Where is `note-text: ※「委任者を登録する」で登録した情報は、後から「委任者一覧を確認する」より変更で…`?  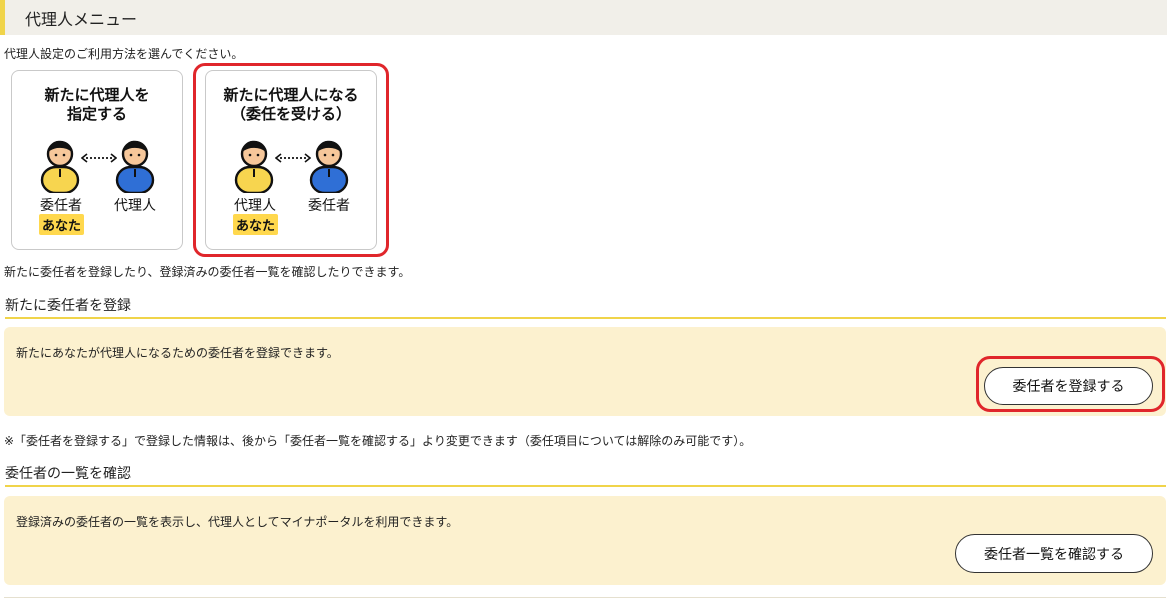 note-text: ※「委任者を登録する」で登録した情報は、後から「委任者一覧を確認する」より変更で… is located at coordinates (378, 441).